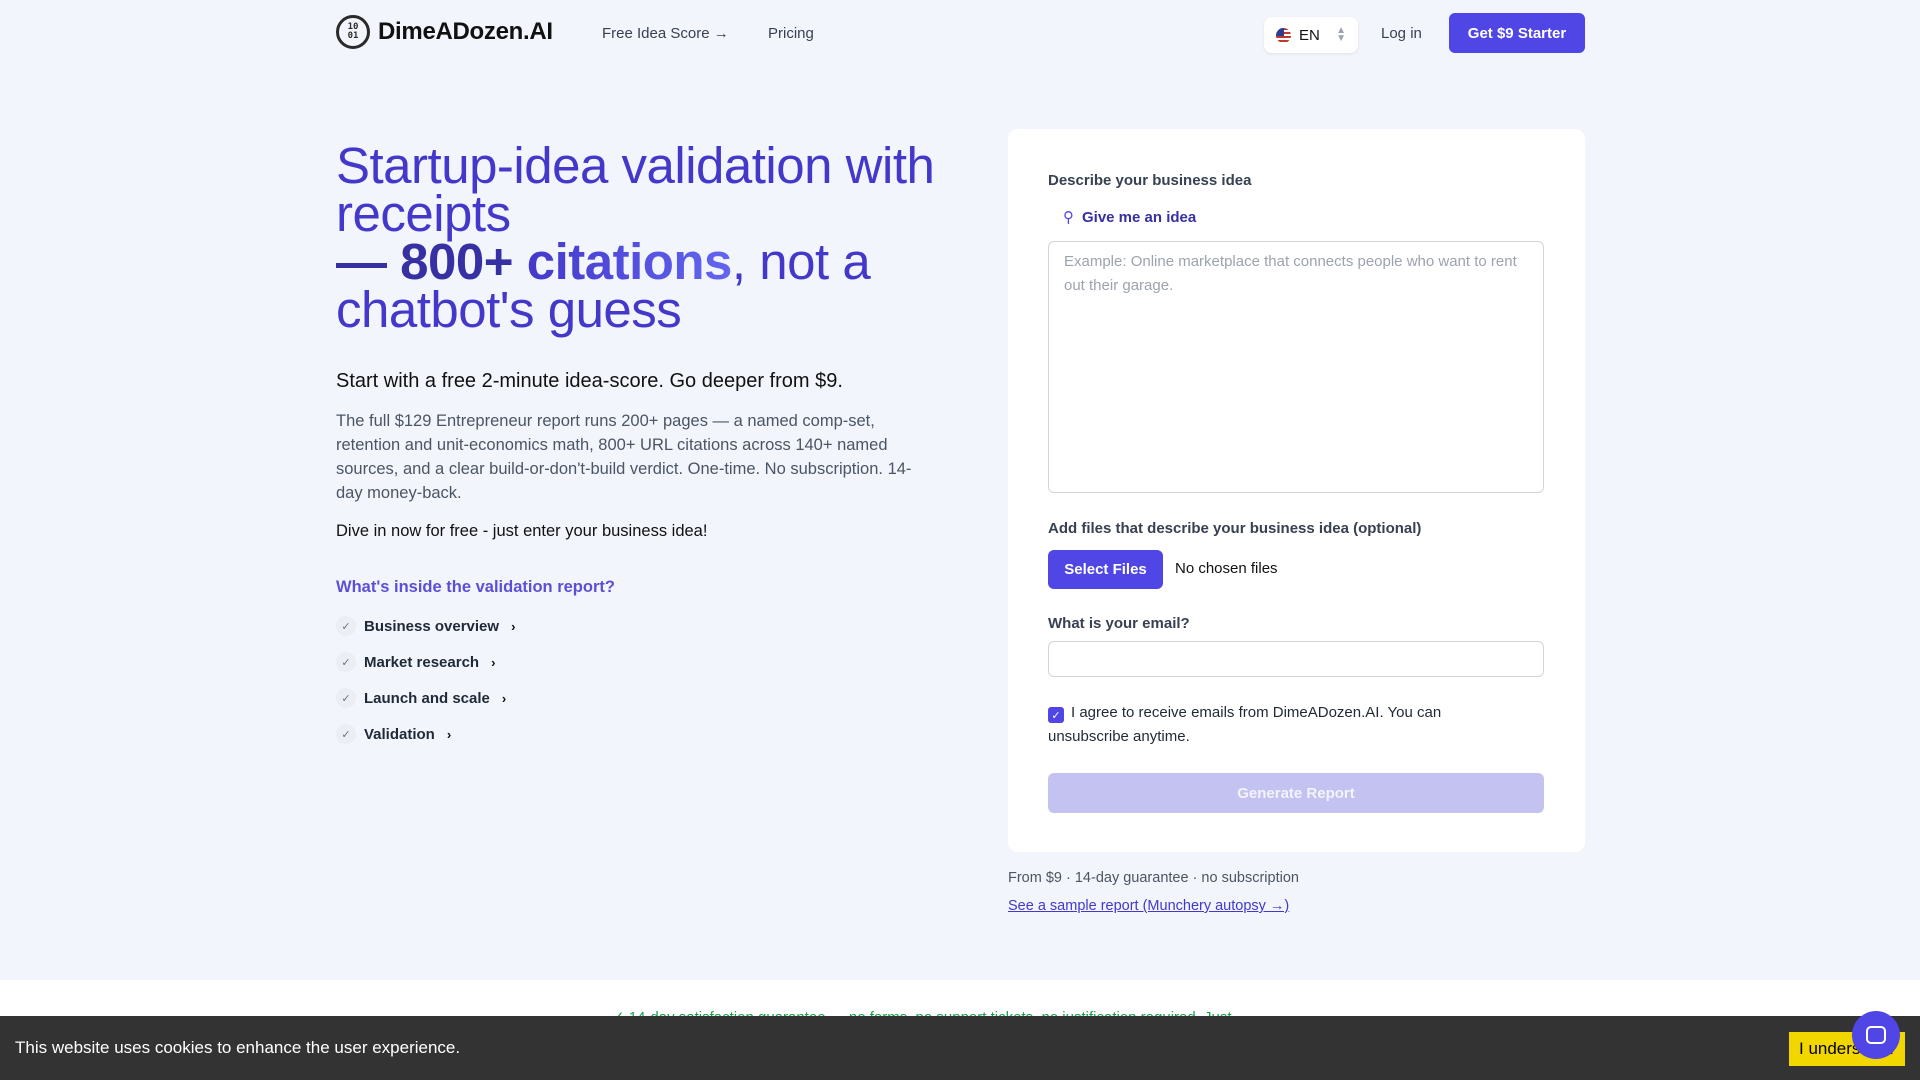 This screenshot has width=1920, height=1080. I want to click on language-select: EN ▲ ▼, so click(1311, 35).